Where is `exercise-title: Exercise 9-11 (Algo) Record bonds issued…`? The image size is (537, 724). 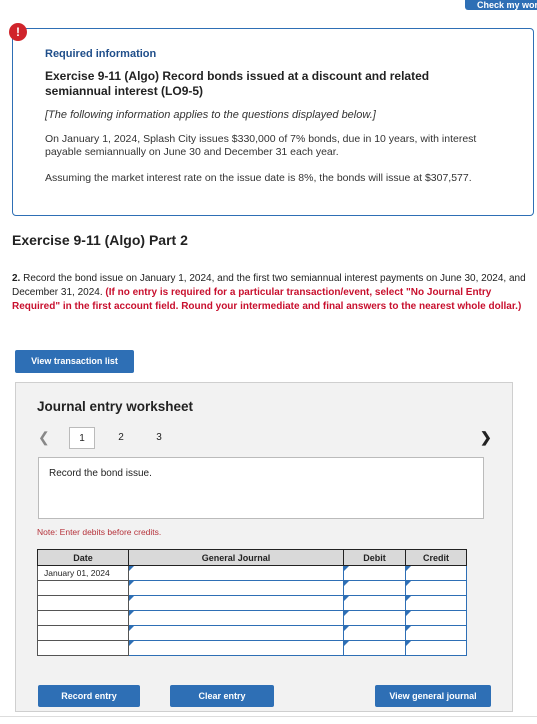
exercise-title: Exercise 9-11 (Algo) Record bonds issued… is located at coordinates (237, 83).